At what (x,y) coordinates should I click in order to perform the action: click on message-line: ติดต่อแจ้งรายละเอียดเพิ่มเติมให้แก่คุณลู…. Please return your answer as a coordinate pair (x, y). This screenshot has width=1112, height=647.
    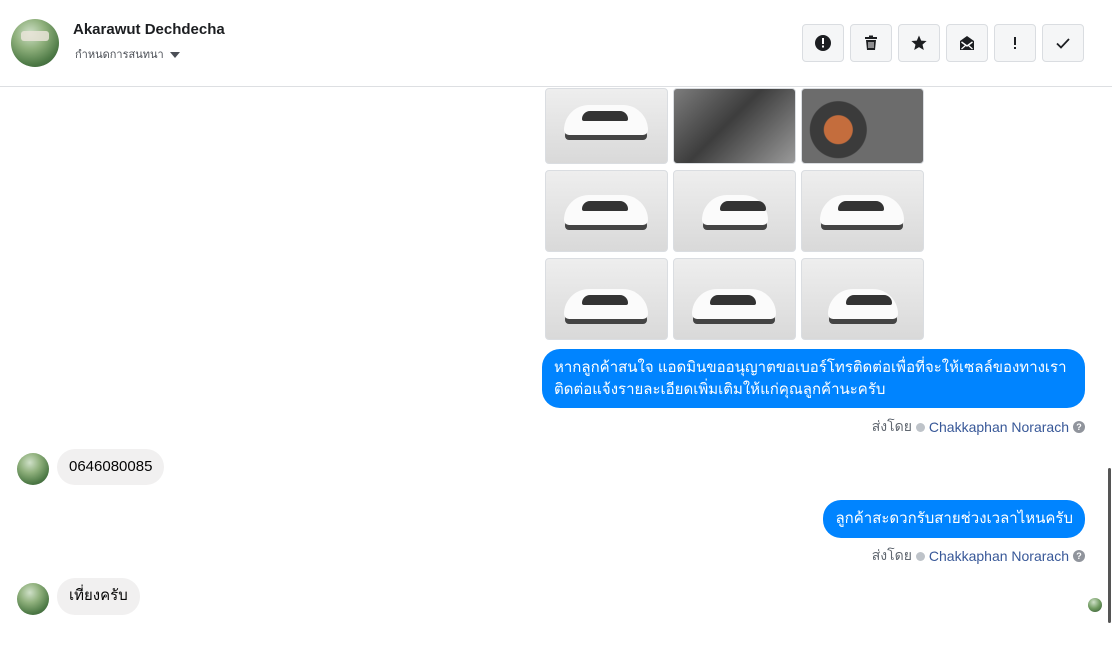
    Looking at the image, I should click on (720, 389).